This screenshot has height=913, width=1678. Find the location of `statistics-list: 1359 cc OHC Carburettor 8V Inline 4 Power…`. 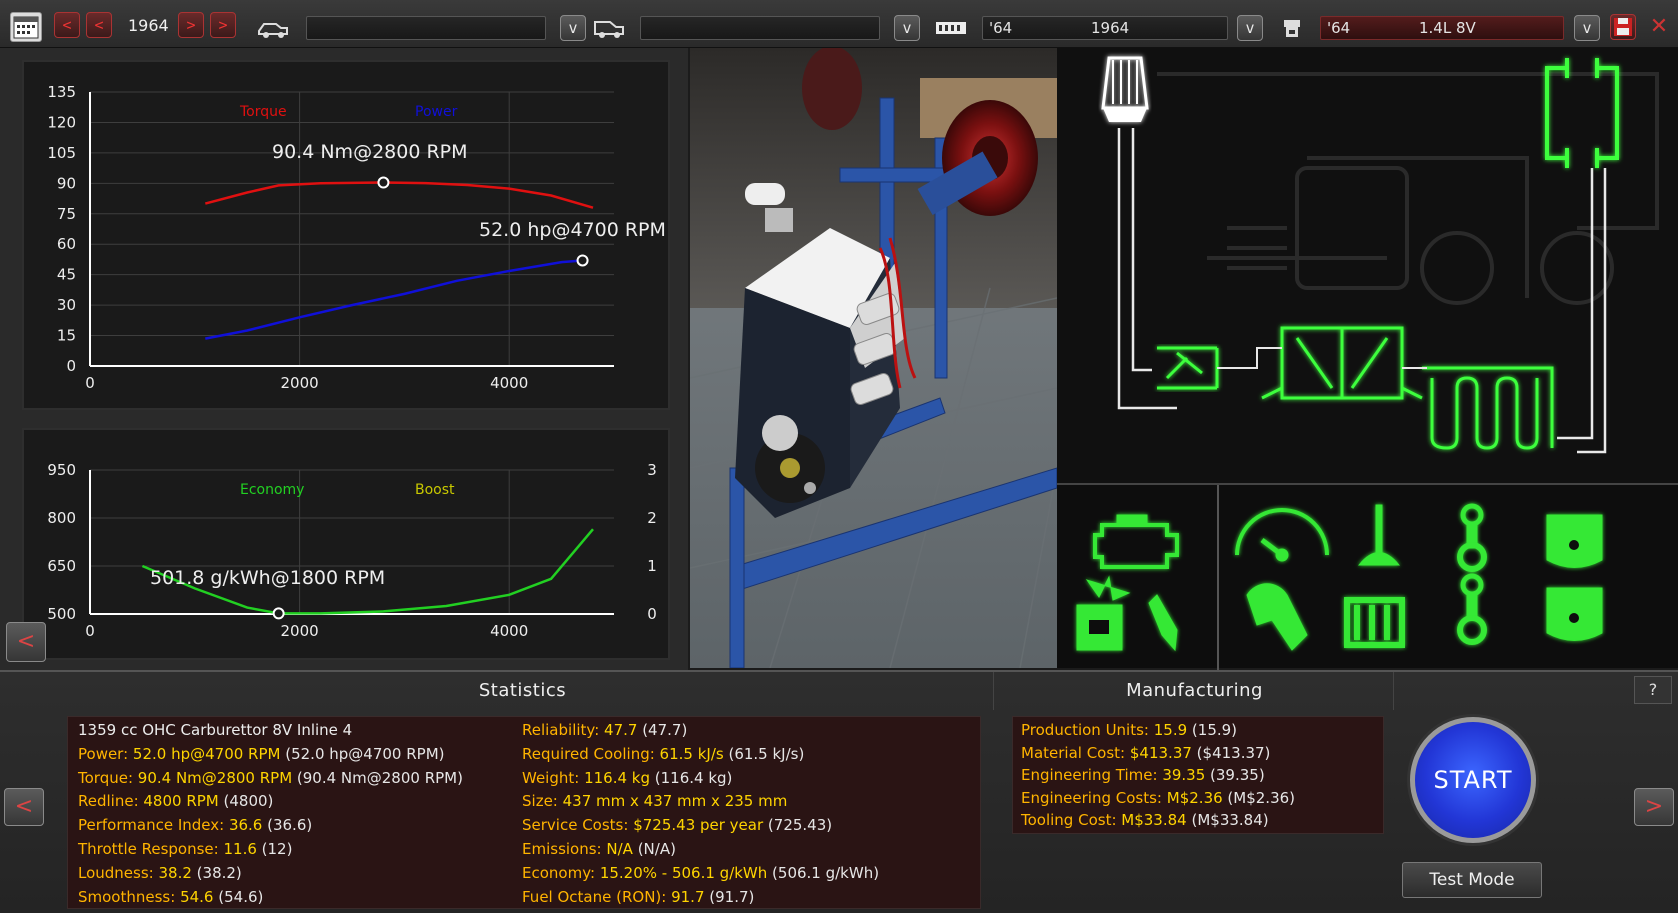

statistics-list: 1359 cc OHC Carburettor 8V Inline 4 Power… is located at coordinates (524, 812).